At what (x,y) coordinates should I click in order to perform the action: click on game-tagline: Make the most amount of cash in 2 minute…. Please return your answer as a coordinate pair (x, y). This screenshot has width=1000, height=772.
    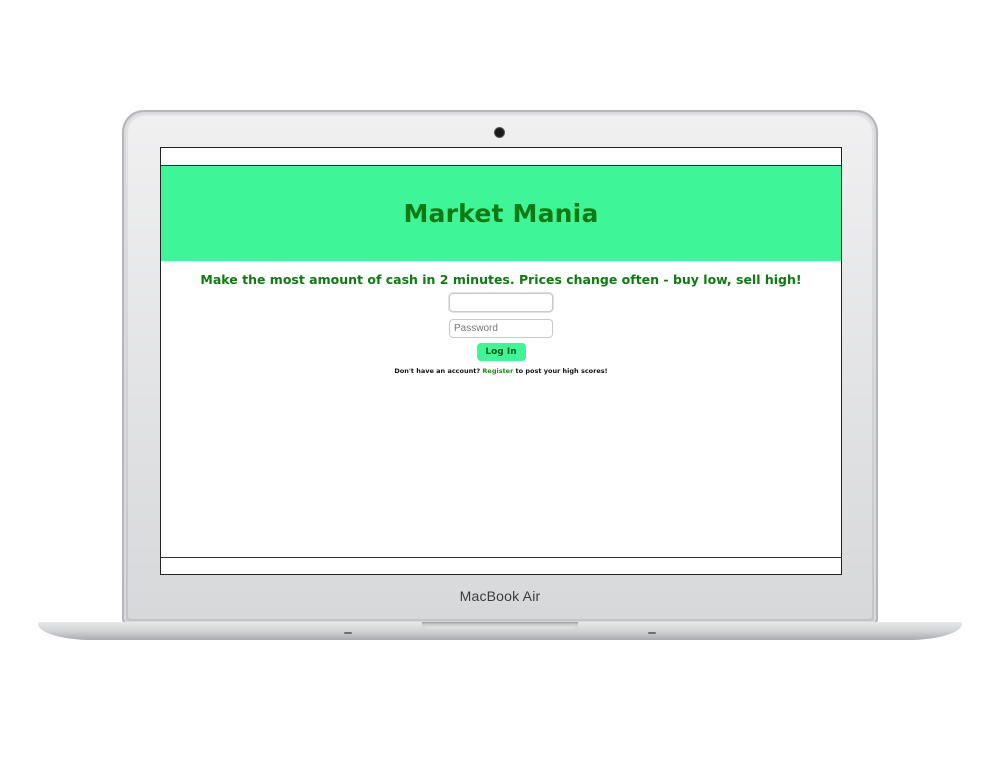
    Looking at the image, I should click on (501, 279).